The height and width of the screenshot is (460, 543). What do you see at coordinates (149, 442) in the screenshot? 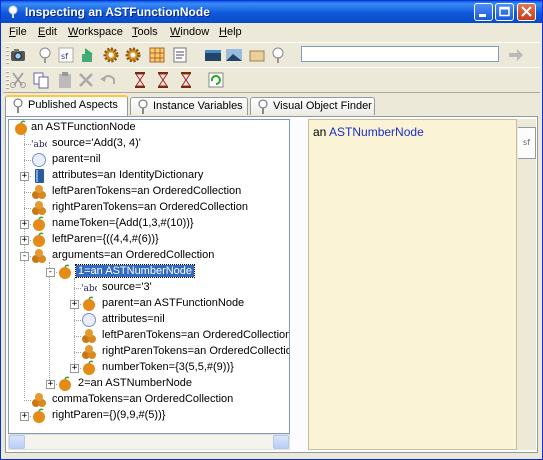
I see `tree-horizontal-scrollbar` at bounding box center [149, 442].